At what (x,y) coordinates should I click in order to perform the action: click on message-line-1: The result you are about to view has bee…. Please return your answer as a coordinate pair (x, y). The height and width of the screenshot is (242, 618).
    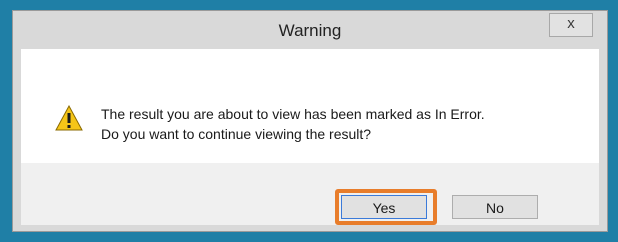
    Looking at the image, I should click on (293, 114).